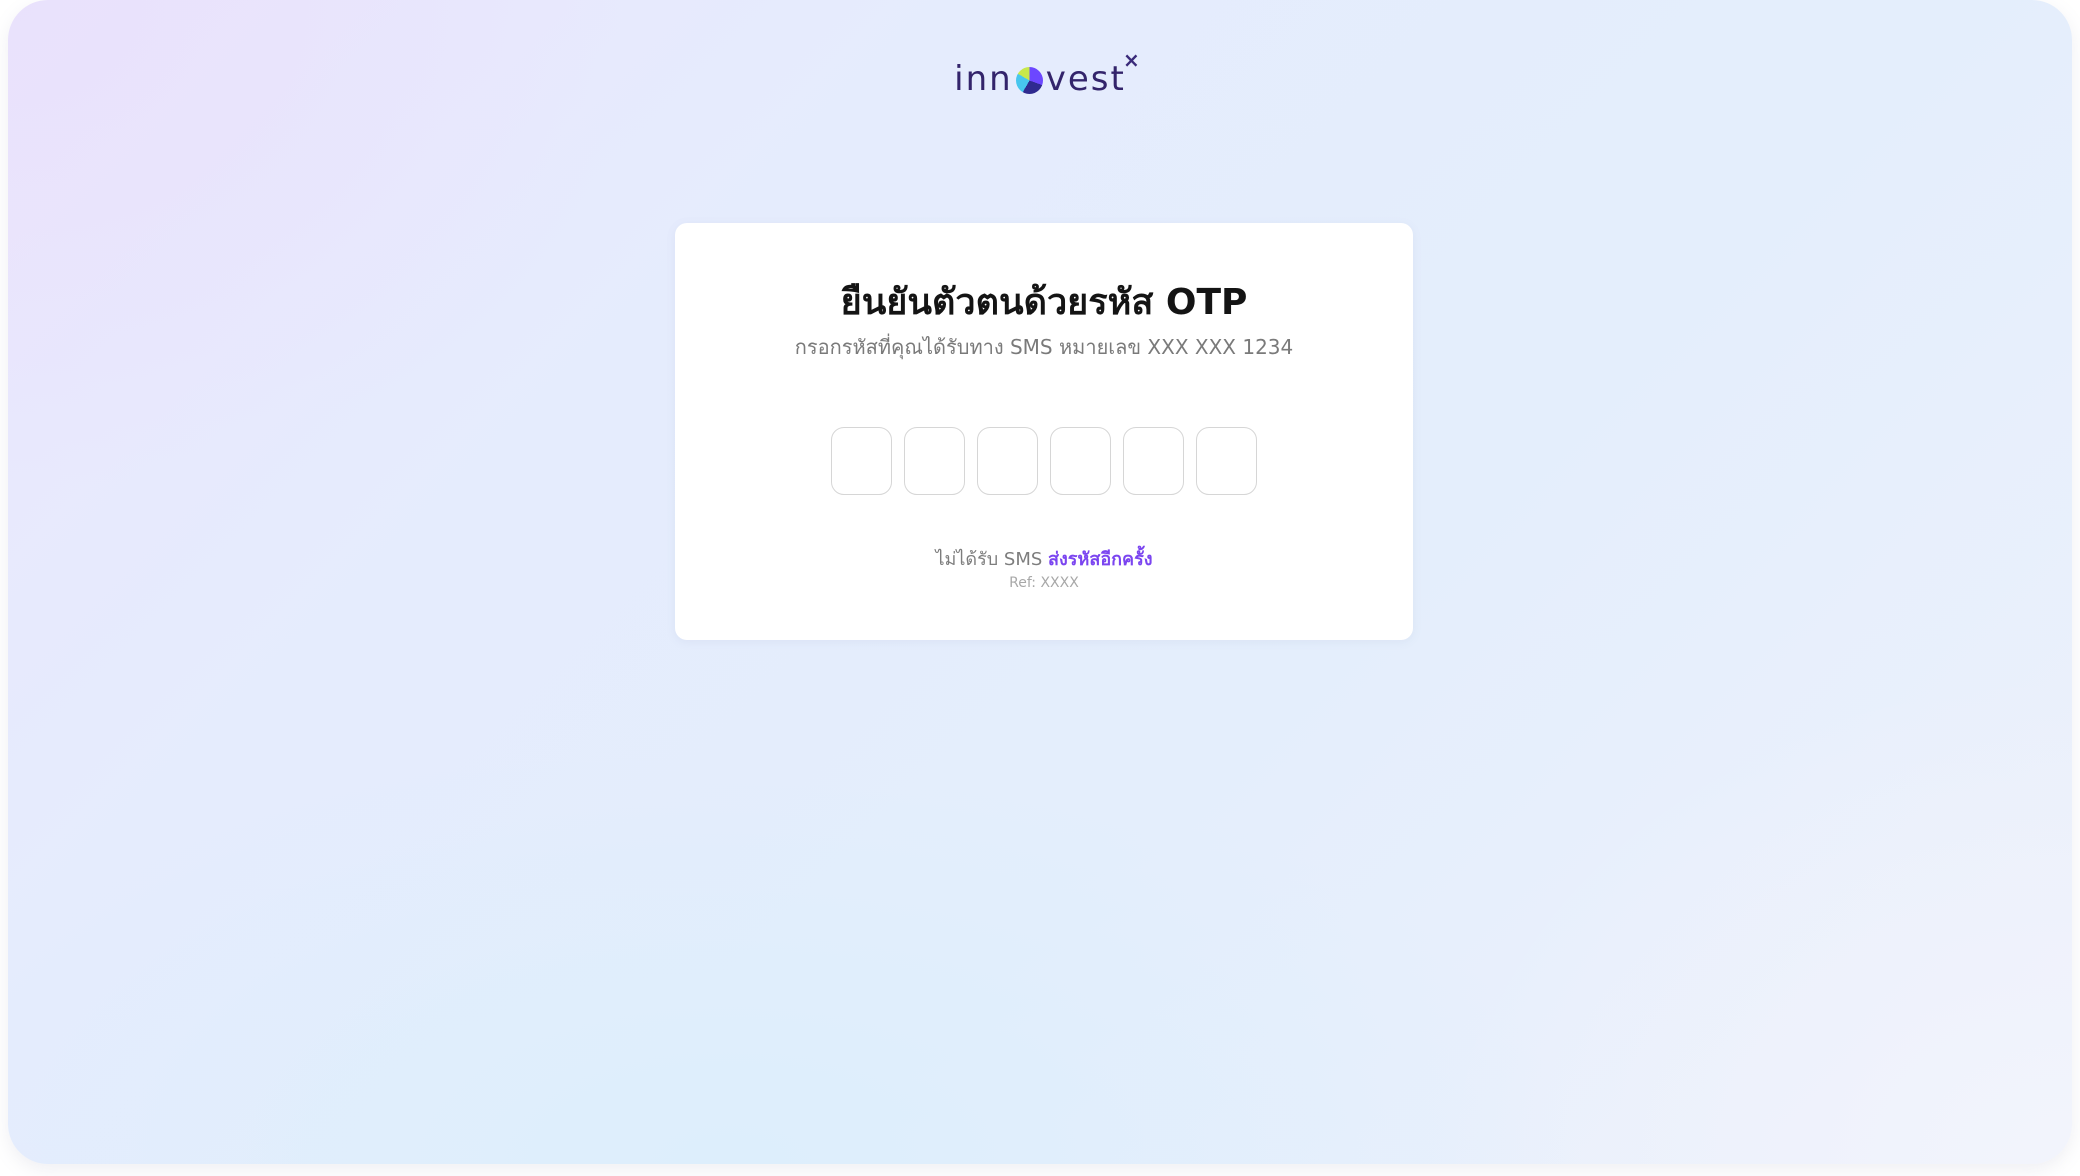 This screenshot has width=2080, height=1176. Describe the element at coordinates (1131, 60) in the screenshot. I see `brand-superscript-x: ×` at that location.